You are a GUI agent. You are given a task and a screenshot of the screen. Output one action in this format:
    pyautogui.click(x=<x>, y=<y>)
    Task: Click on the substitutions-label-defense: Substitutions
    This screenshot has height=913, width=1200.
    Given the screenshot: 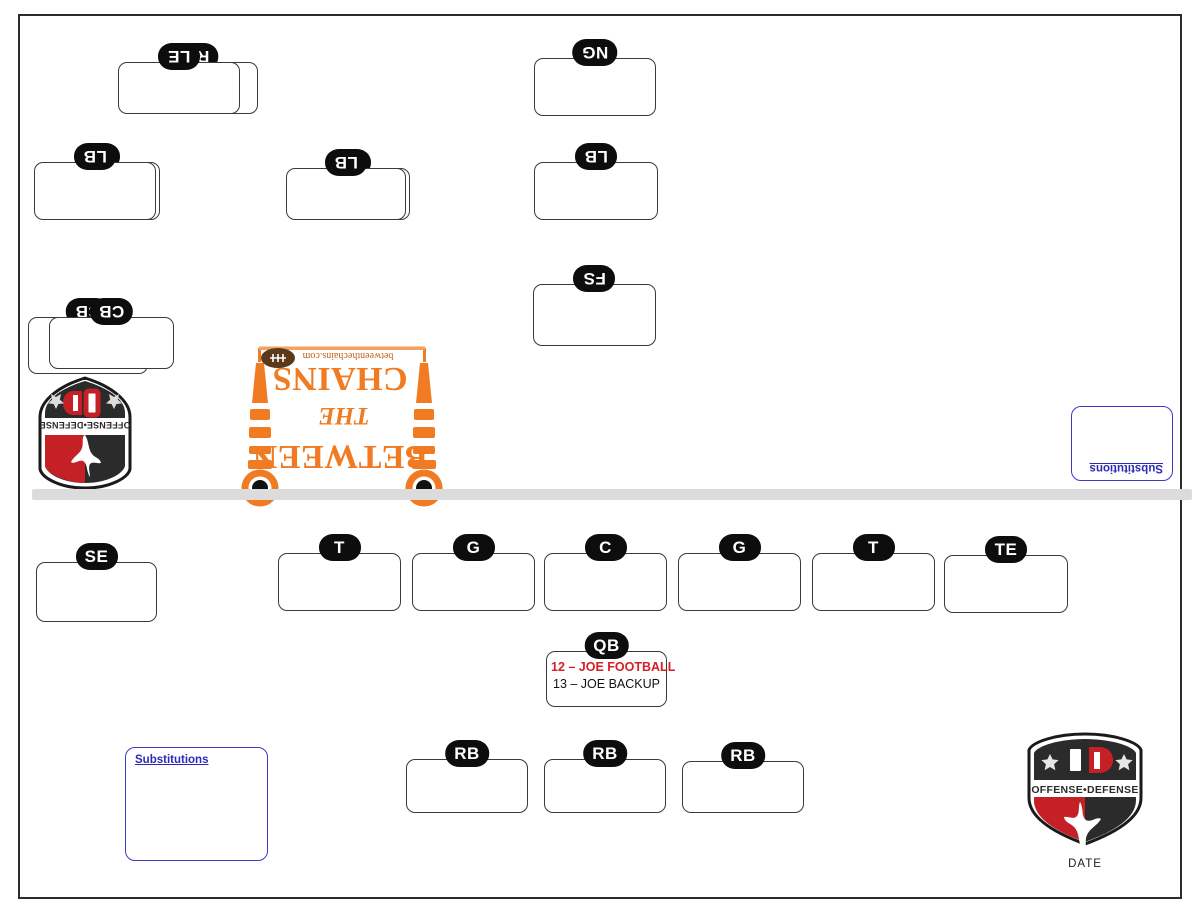 What is the action you would take?
    pyautogui.click(x=1126, y=468)
    